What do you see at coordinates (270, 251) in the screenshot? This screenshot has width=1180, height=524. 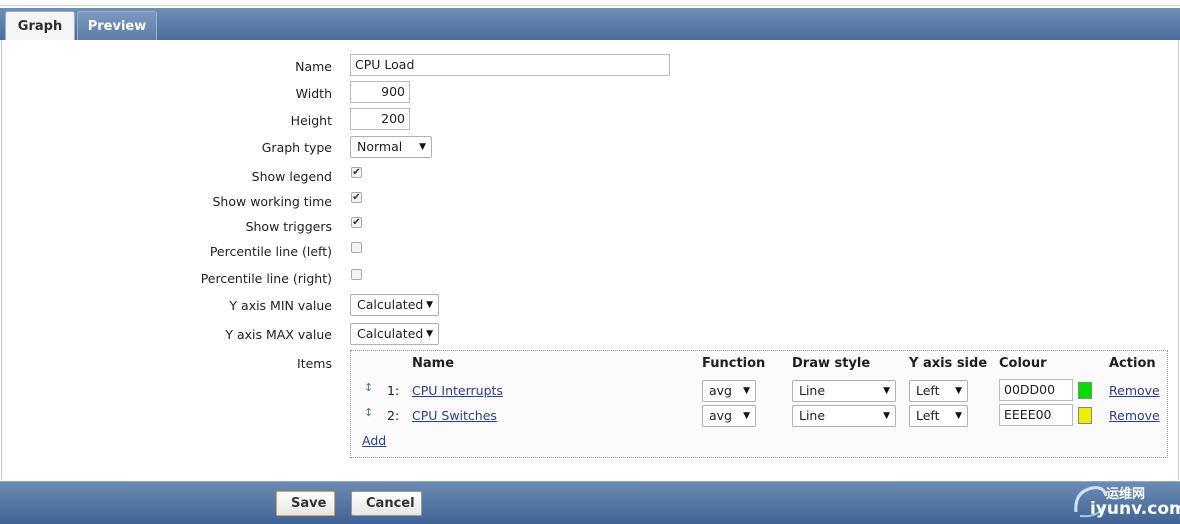 I see `percentile-left-label: Percentile line (left)` at bounding box center [270, 251].